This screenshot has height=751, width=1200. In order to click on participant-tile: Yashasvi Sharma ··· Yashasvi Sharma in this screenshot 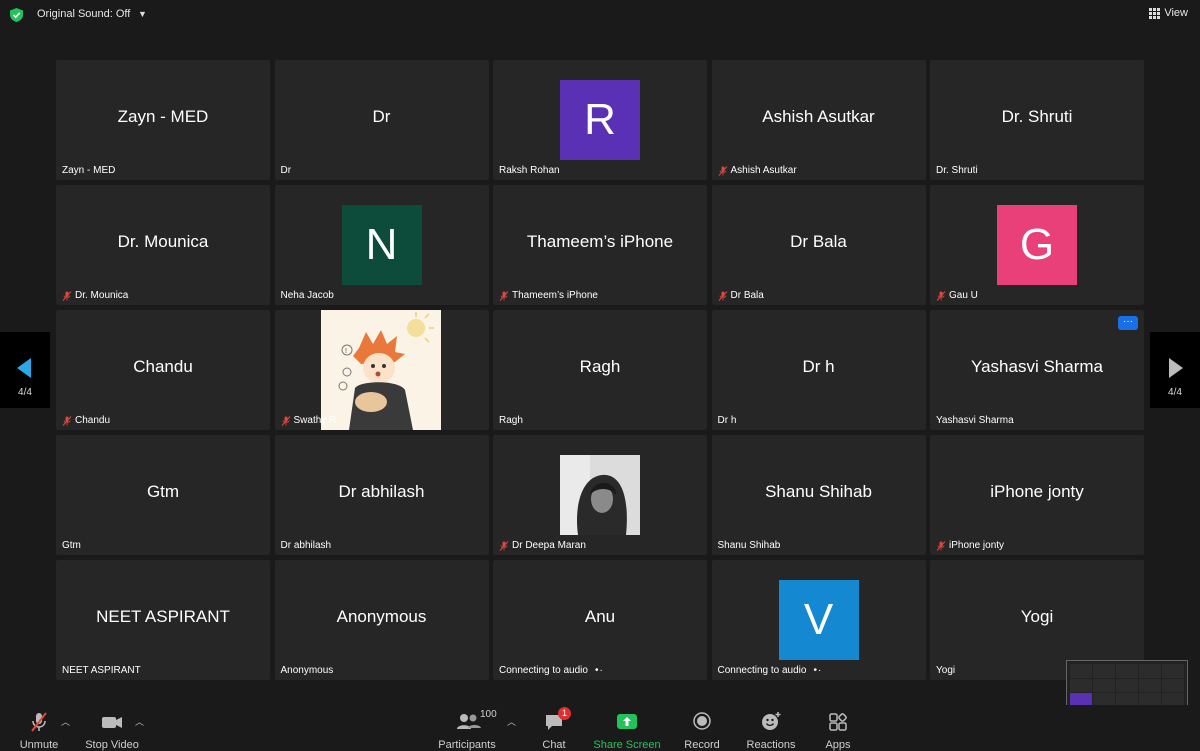, I will do `click(1037, 370)`.